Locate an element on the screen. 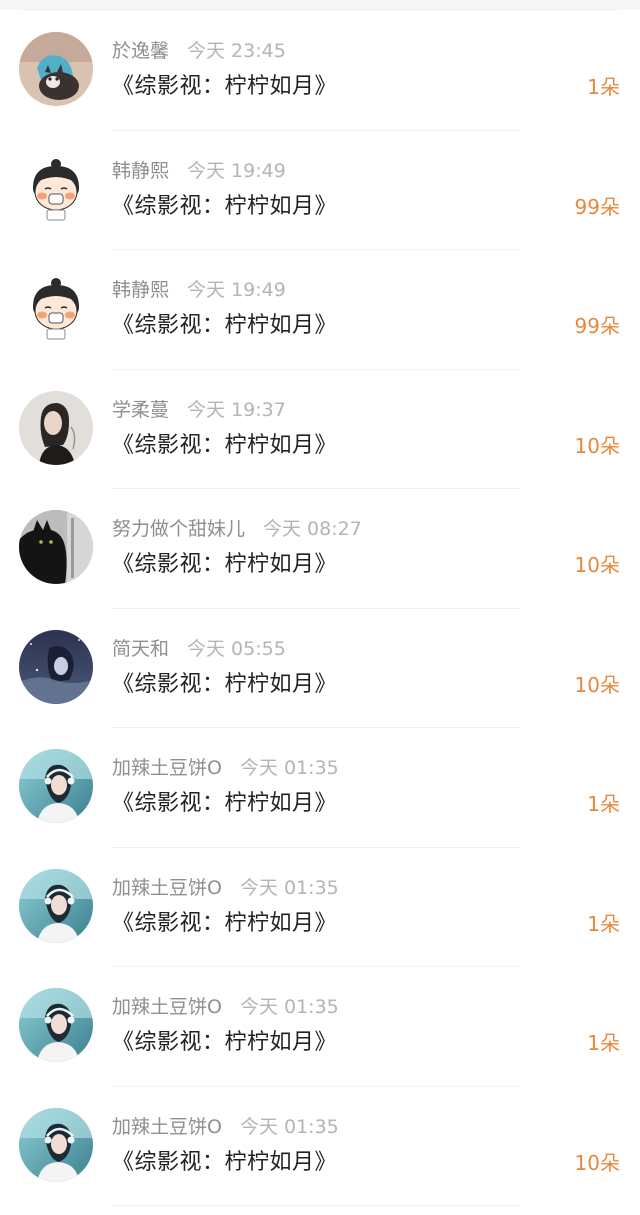  meta-line: 简天和 今天 05:55 is located at coordinates (199, 649).